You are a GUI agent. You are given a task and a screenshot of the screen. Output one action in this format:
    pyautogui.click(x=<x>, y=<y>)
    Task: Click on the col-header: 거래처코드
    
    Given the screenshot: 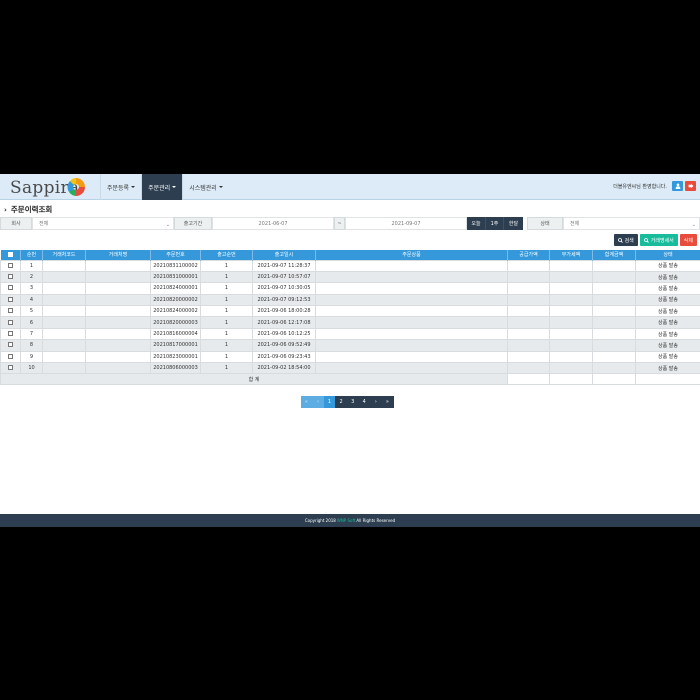 What is the action you would take?
    pyautogui.click(x=64, y=255)
    